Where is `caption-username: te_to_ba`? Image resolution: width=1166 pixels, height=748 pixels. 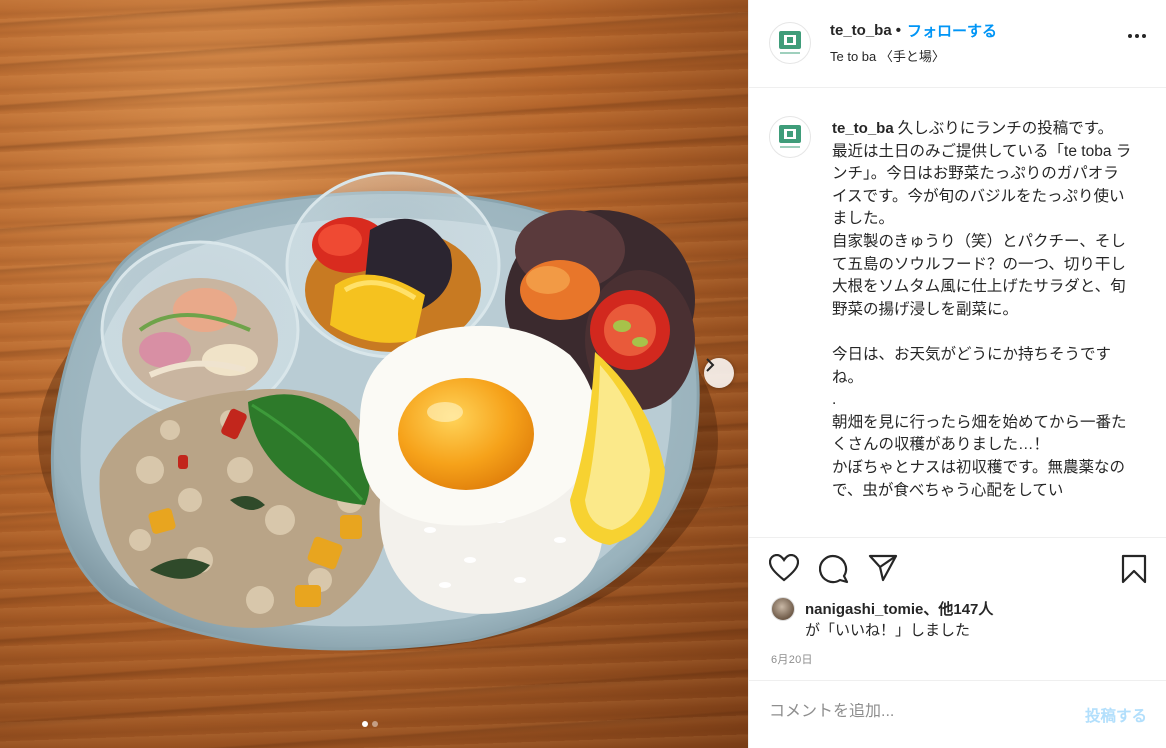
caption-username: te_to_ba is located at coordinates (863, 128).